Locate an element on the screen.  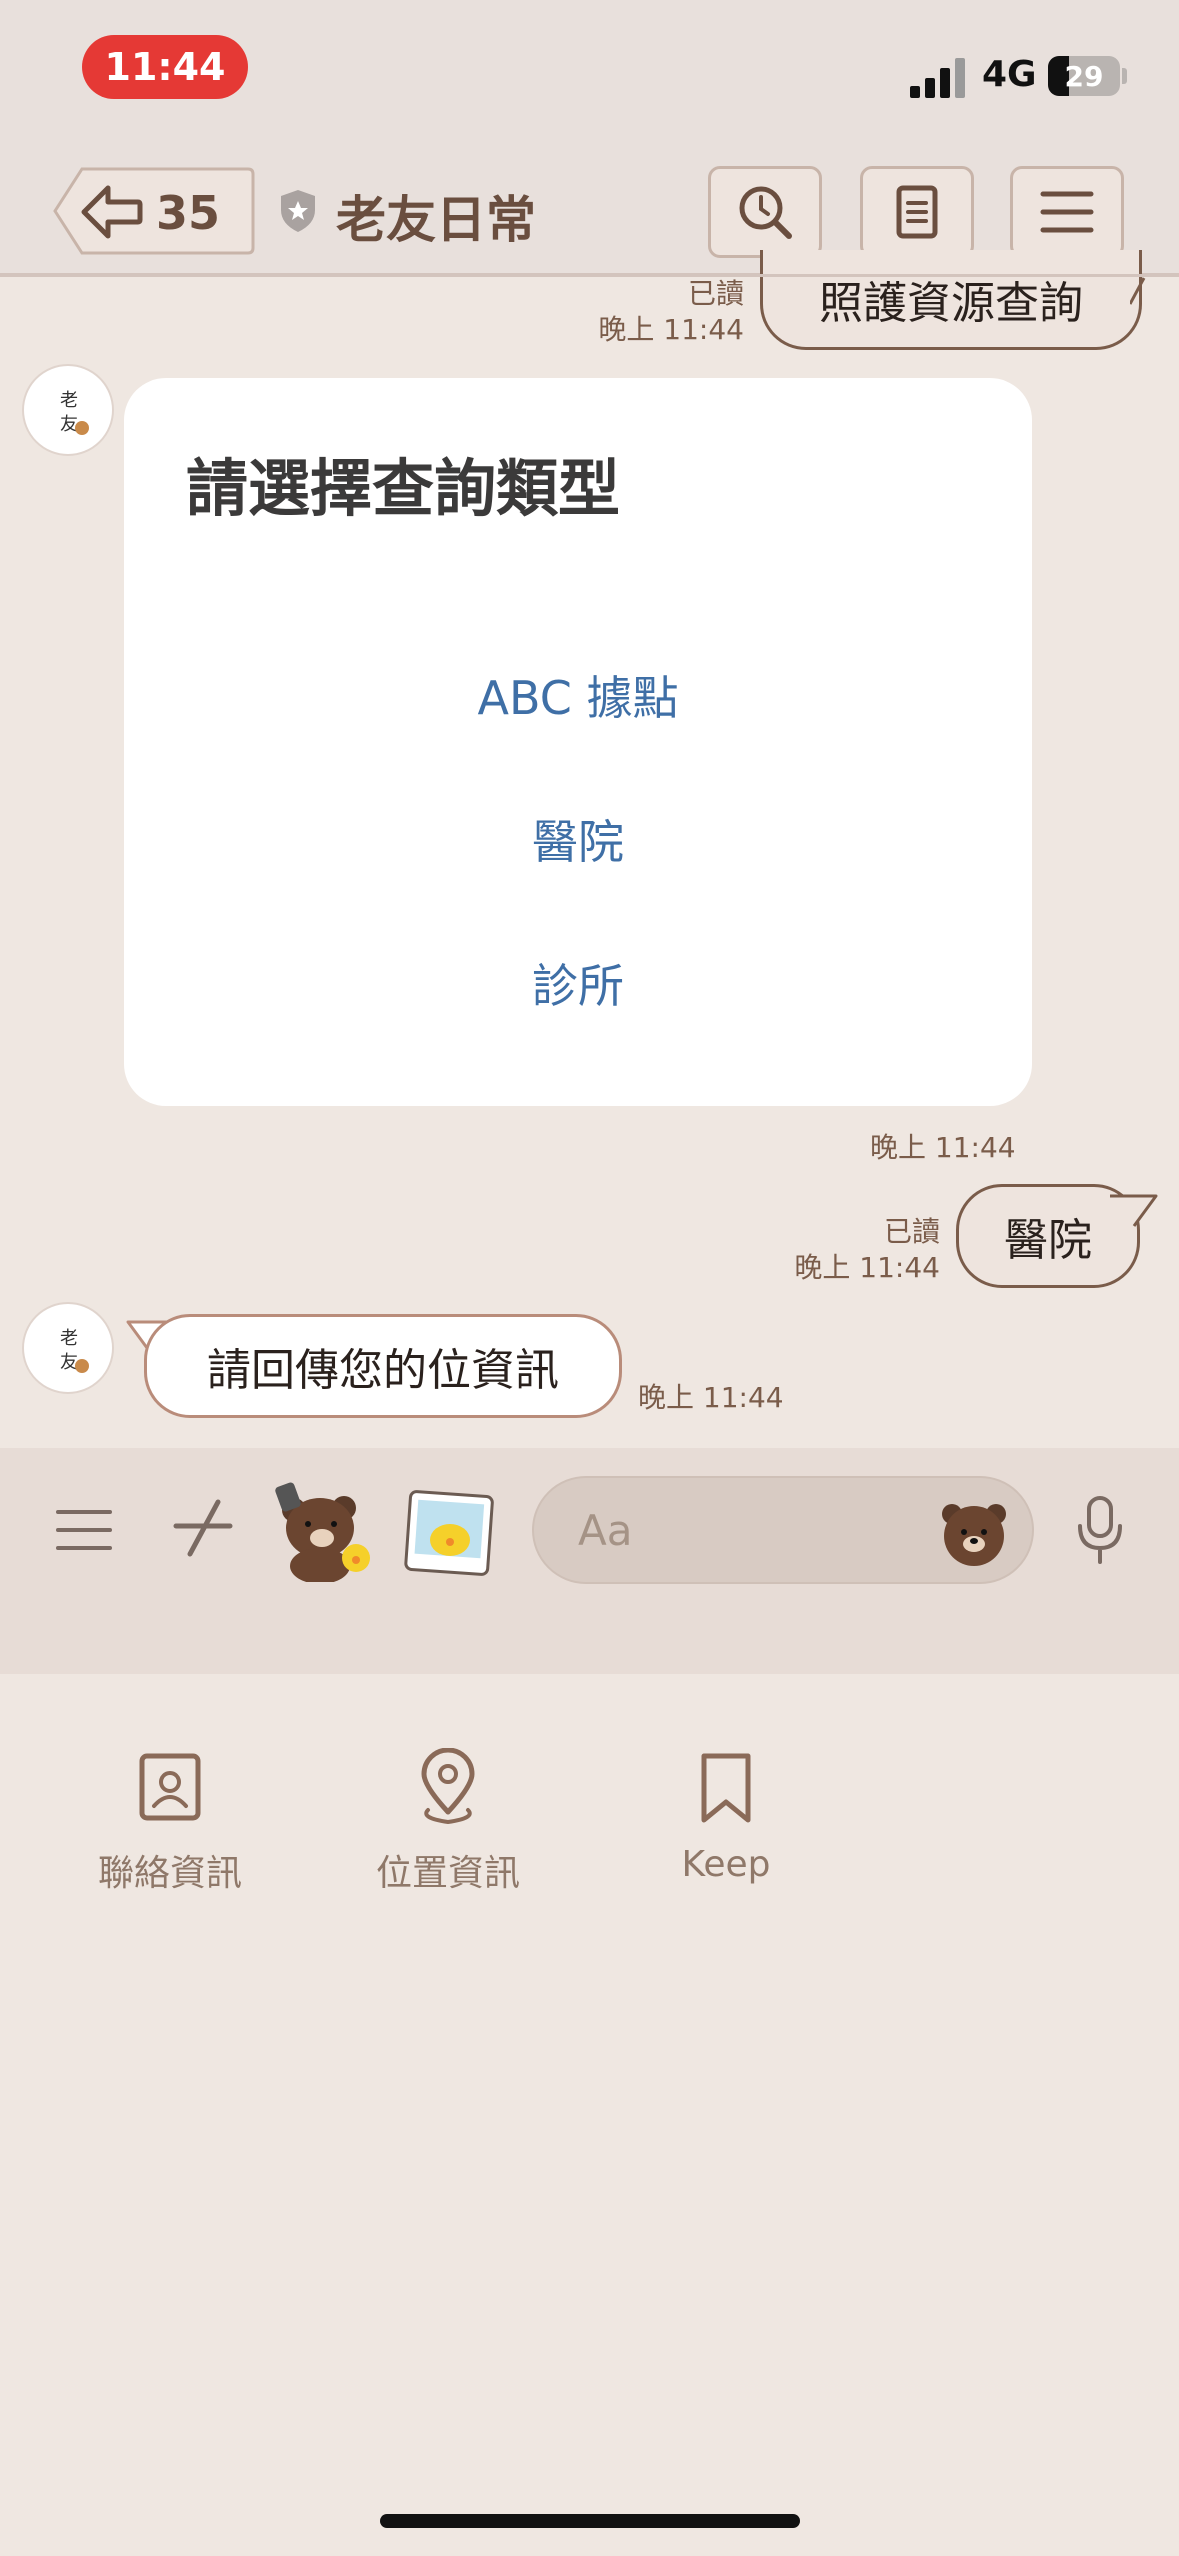
incoming-message-bubble: 請回傳您的位資訊 is located at coordinates (383, 1366).